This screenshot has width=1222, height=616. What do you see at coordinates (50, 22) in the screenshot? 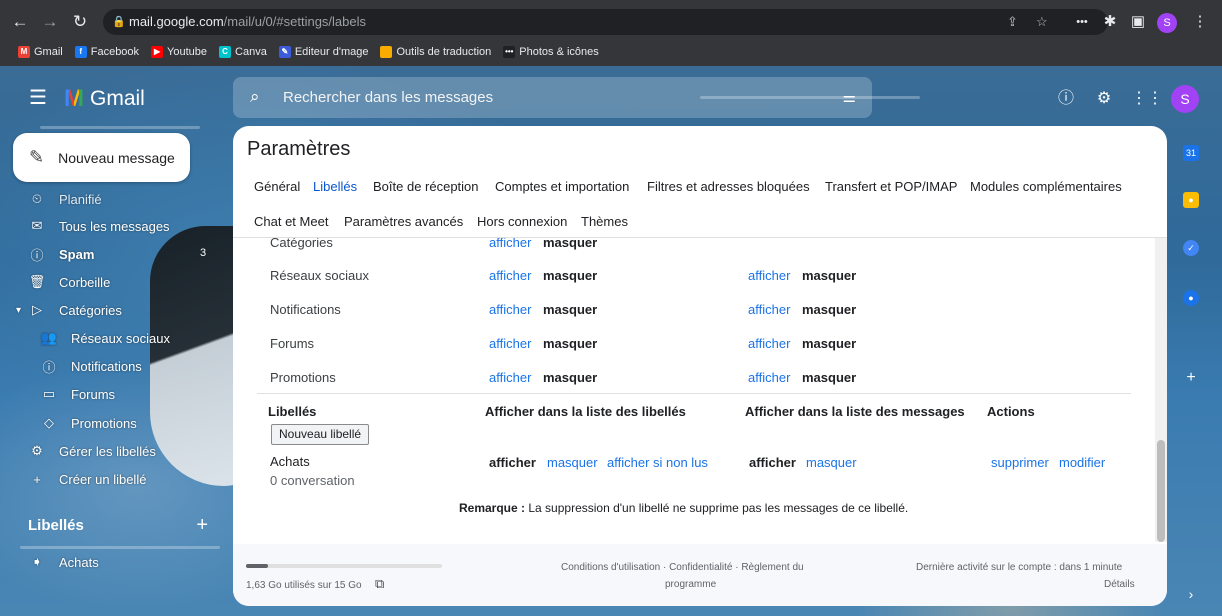
I see `forward-arrow-icon: →` at bounding box center [50, 22].